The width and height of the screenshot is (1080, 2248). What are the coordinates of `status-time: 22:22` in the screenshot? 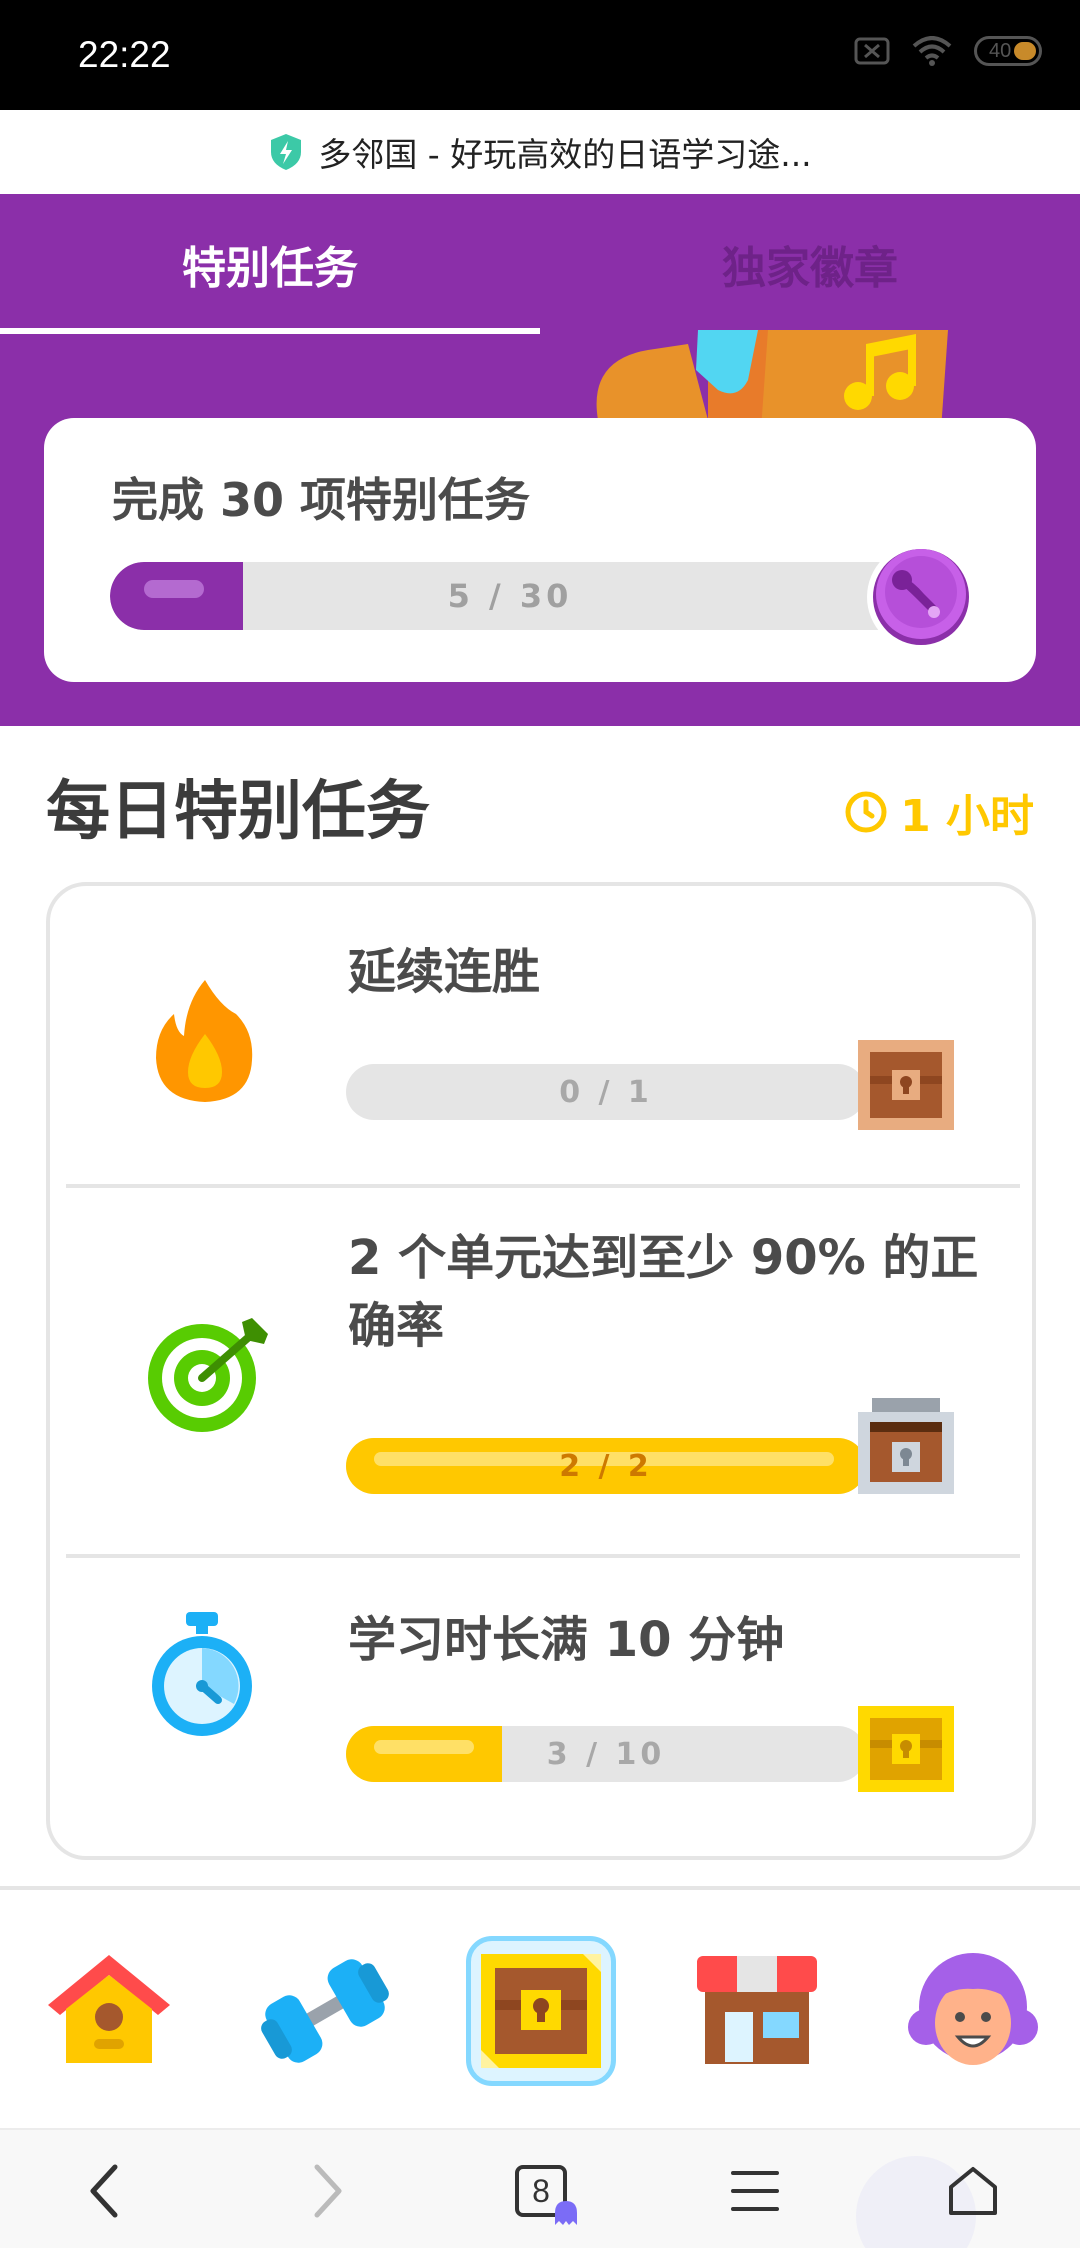 It's located at (124, 54).